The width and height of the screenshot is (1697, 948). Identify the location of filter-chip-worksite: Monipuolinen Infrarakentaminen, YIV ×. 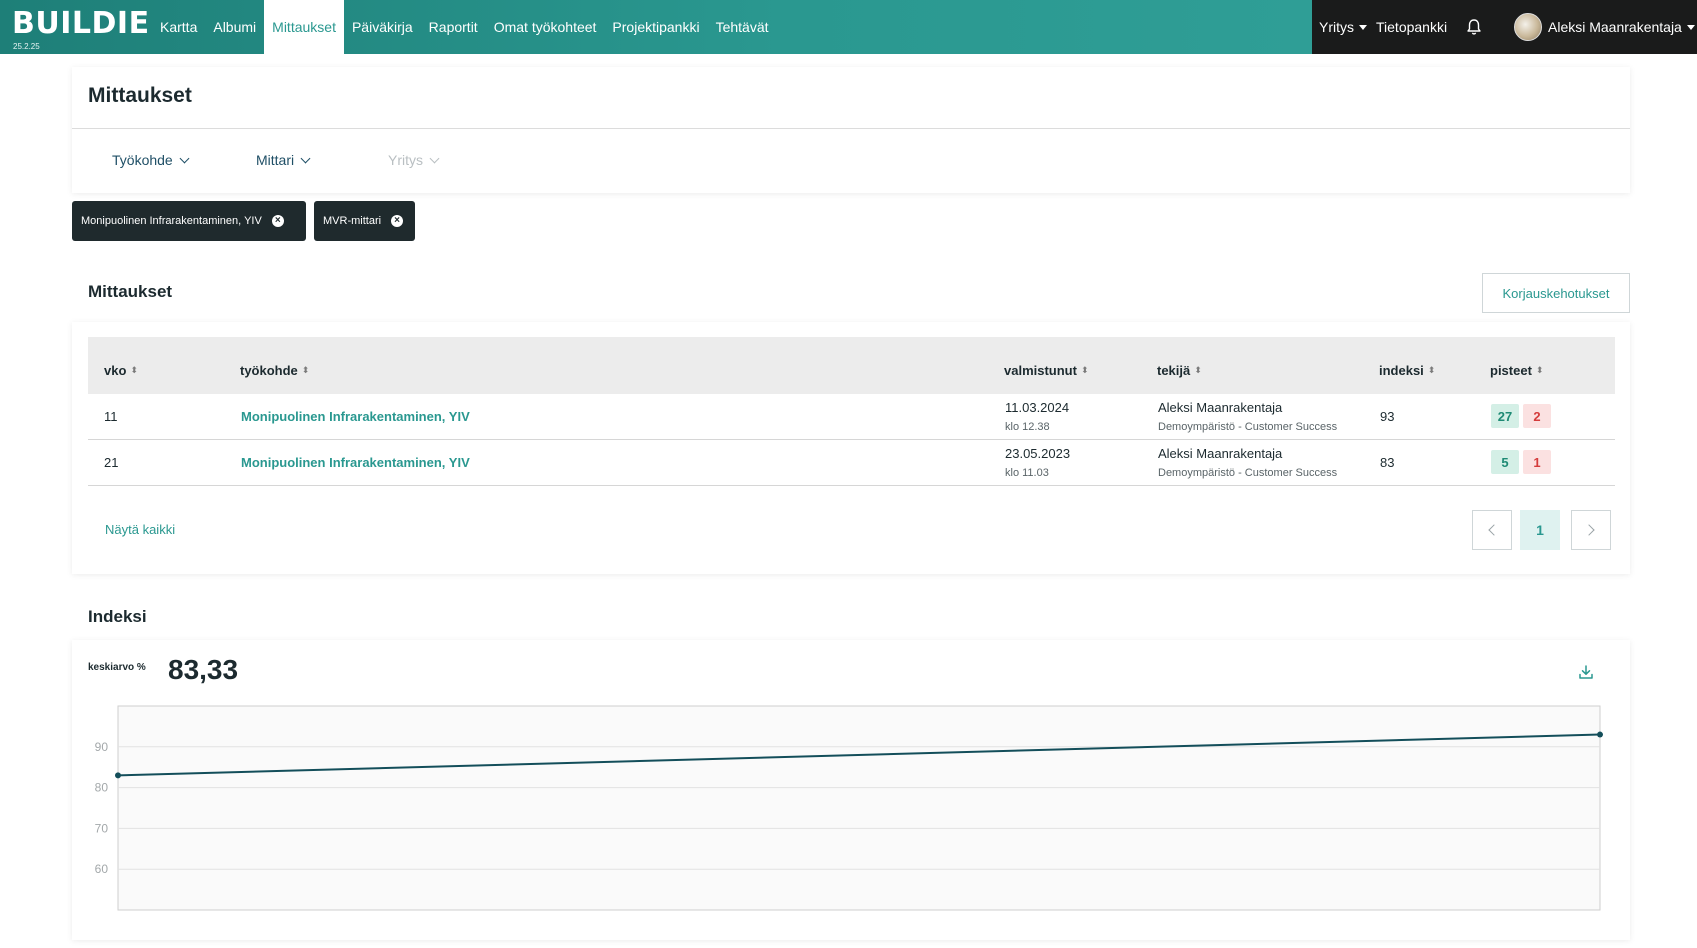
(189, 221).